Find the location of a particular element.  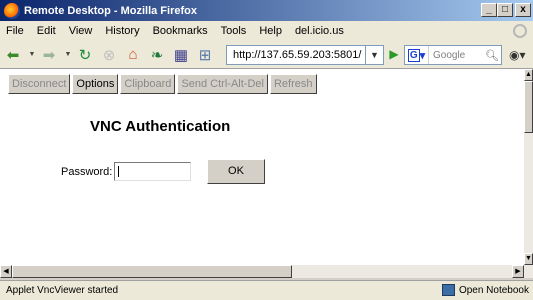

minimize-button: _ is located at coordinates (489, 10).